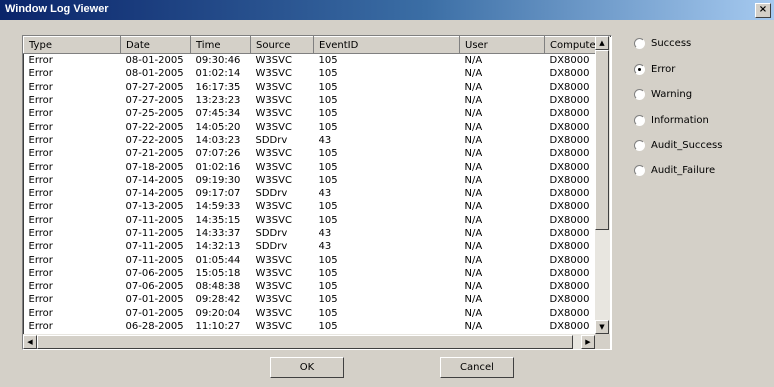 The image size is (774, 387). Describe the element at coordinates (154, 87) in the screenshot. I see `table-cell: 07-27-2005` at that location.